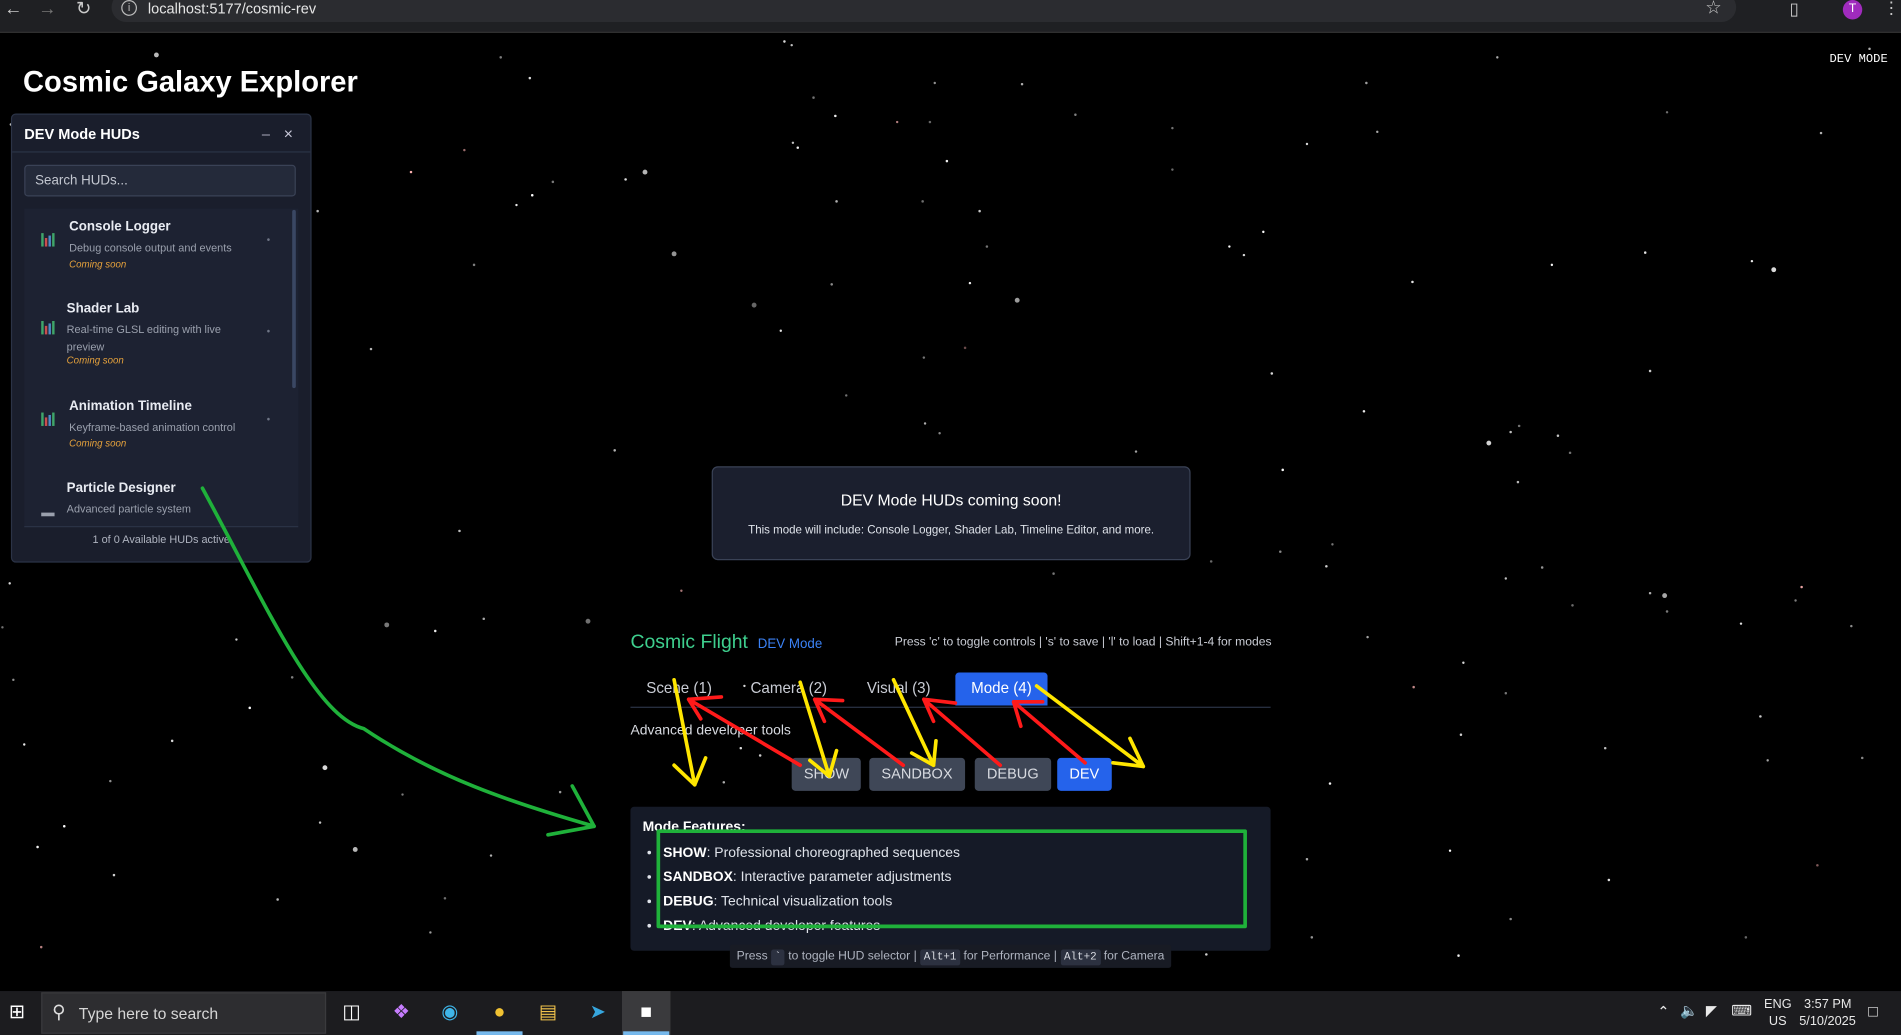  Describe the element at coordinates (1852, 10) in the screenshot. I see `avatar: T` at that location.